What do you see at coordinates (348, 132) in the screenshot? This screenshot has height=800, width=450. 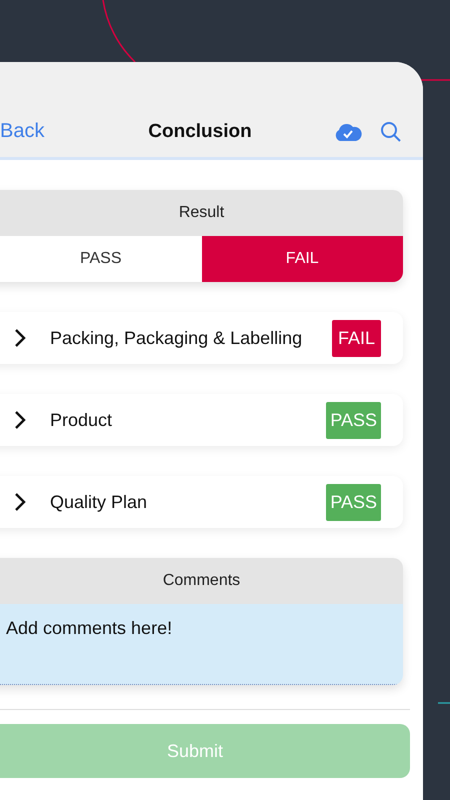 I see `cloud-check-icon` at bounding box center [348, 132].